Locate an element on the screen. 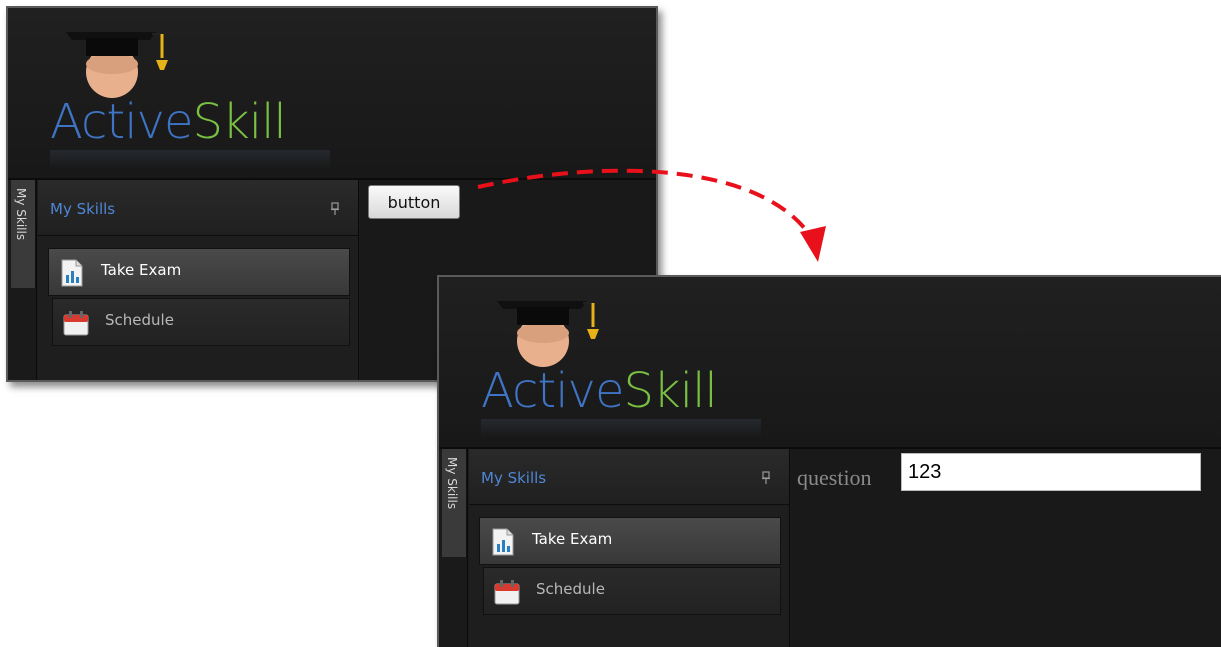 The width and height of the screenshot is (1221, 647). question-label: question is located at coordinates (834, 477).